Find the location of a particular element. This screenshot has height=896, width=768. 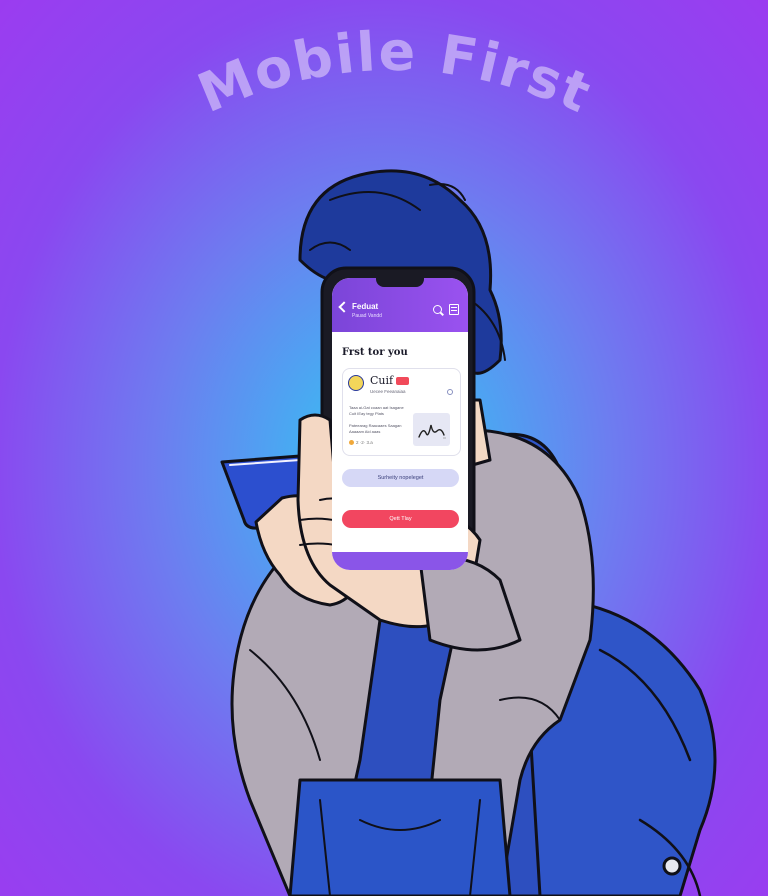

menu-icon is located at coordinates (454, 309).